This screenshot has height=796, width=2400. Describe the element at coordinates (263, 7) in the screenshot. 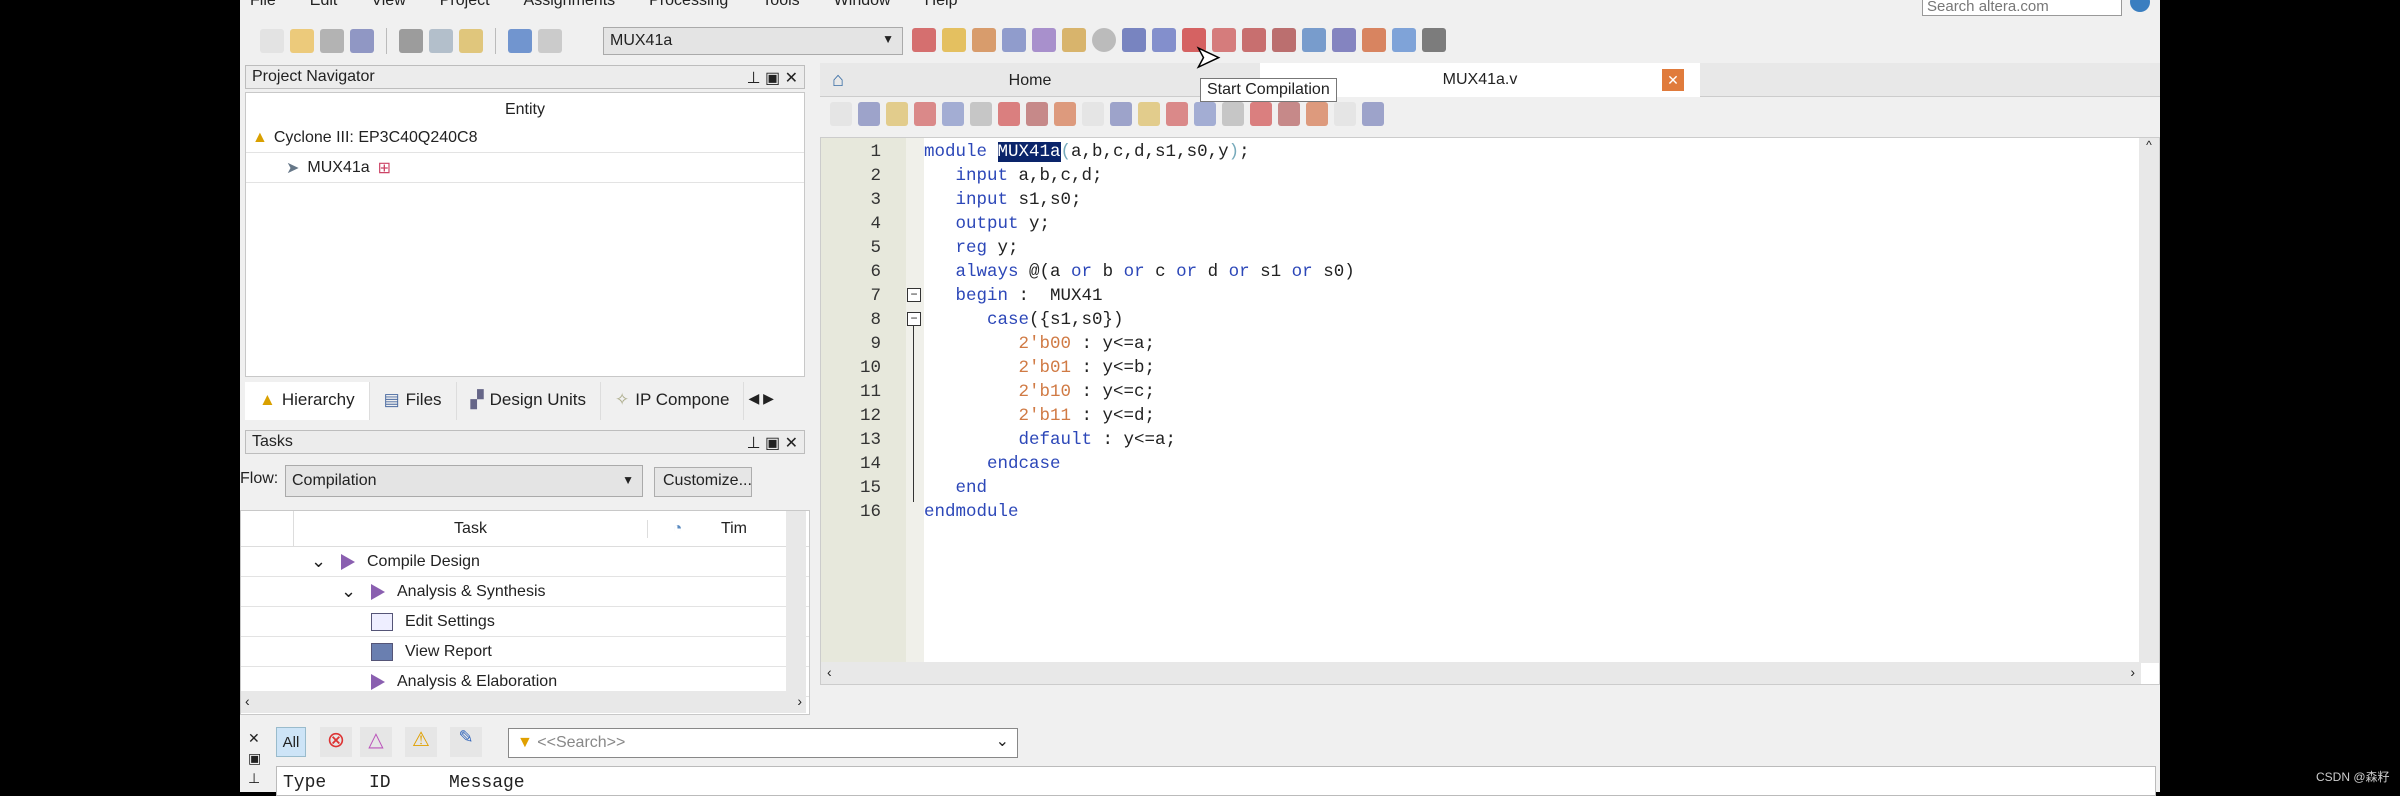

I see `menu-file: File` at that location.